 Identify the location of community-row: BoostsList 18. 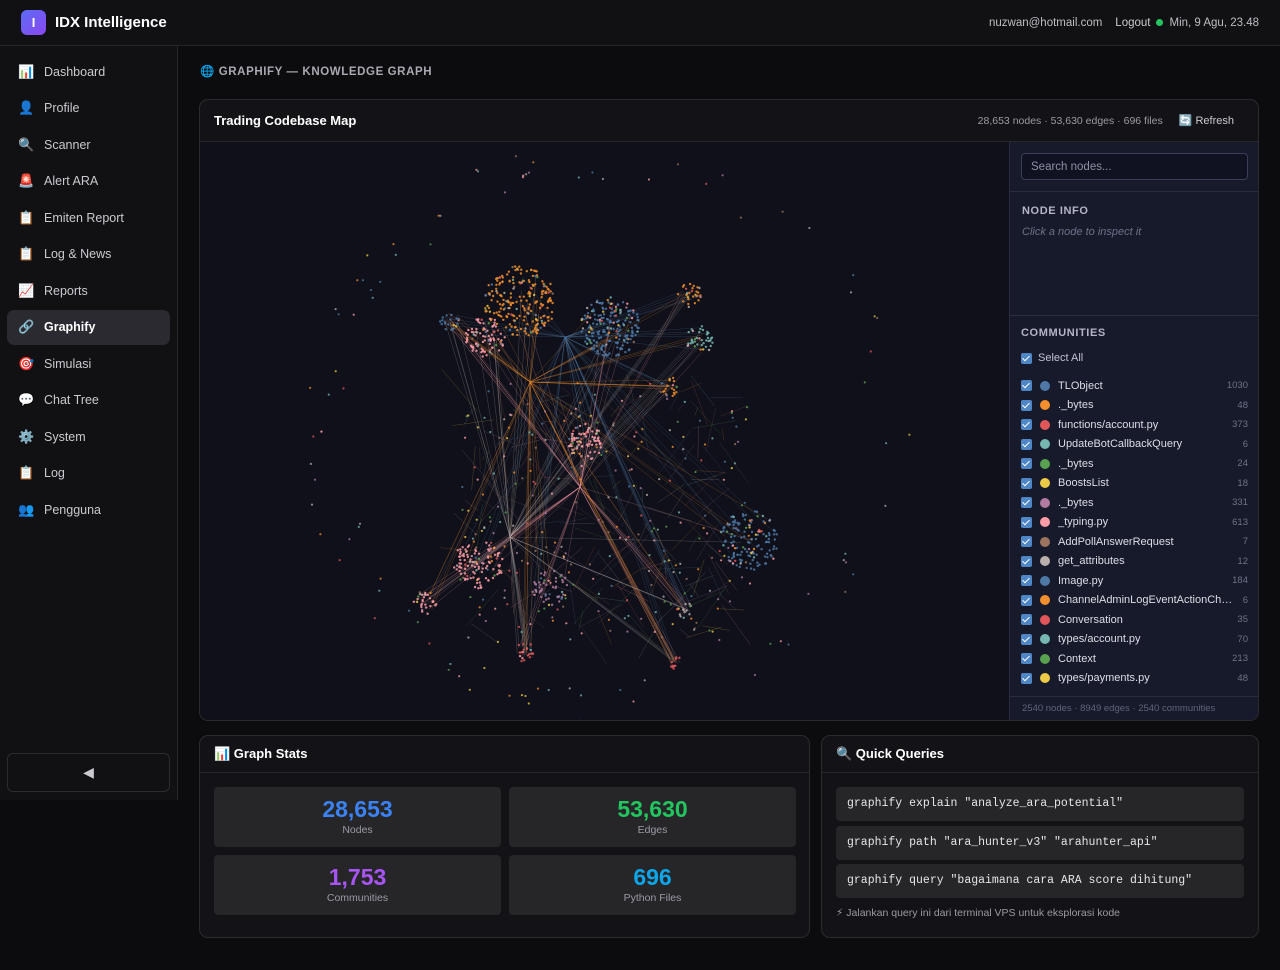
(1134, 484).